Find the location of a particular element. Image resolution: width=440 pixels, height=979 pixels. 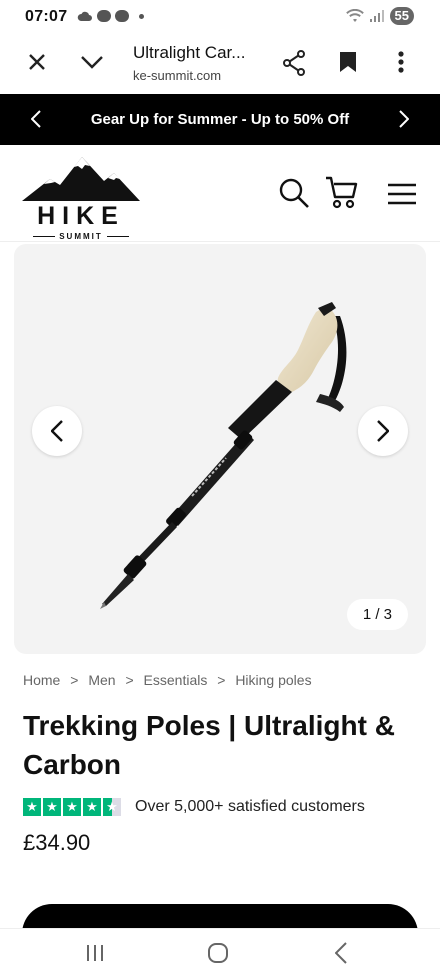

cart-icon is located at coordinates (342, 192).